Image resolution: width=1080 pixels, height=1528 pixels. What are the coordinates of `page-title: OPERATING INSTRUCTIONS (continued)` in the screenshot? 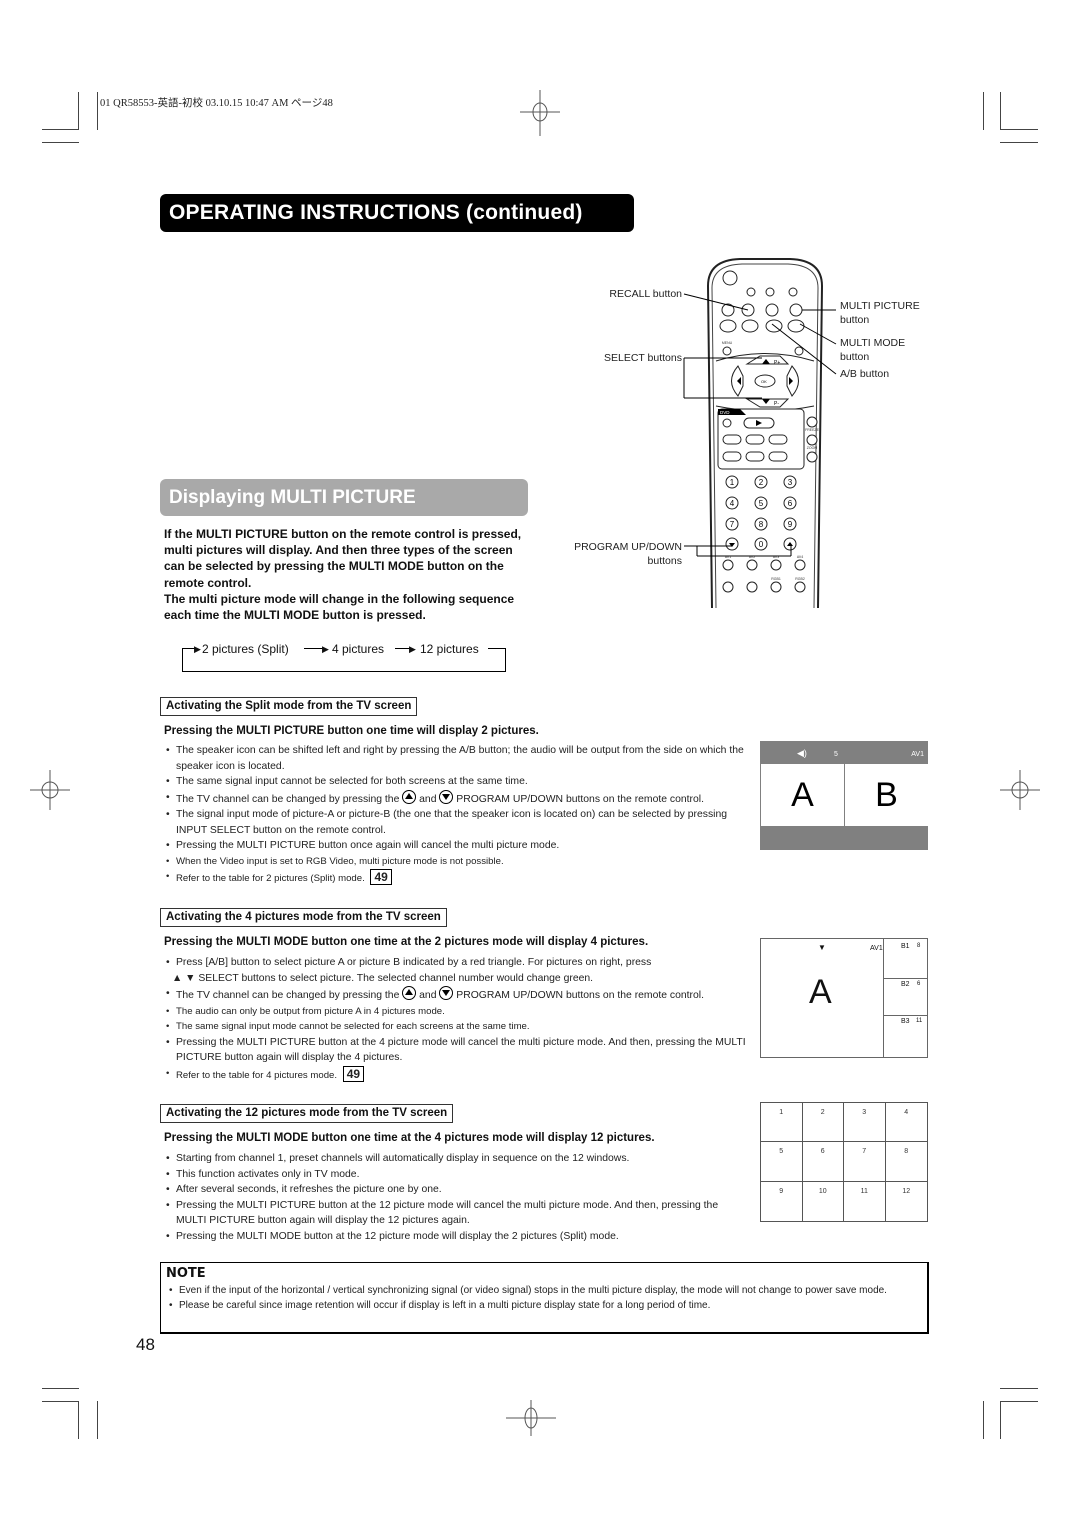 It's located at (397, 213).